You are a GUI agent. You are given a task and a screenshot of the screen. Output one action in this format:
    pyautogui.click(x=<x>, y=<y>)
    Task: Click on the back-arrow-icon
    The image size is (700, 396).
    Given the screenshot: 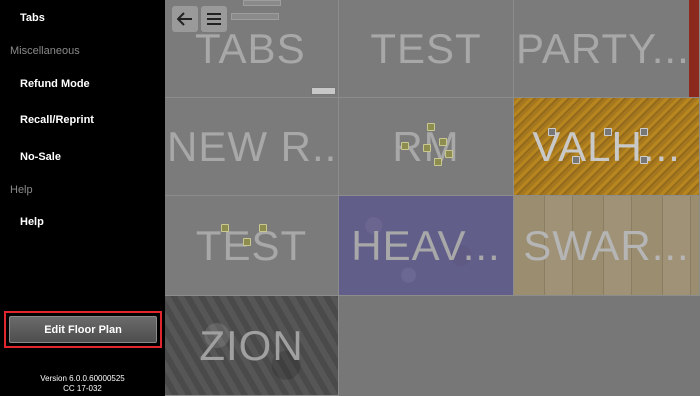 What is the action you would take?
    pyautogui.click(x=184, y=19)
    